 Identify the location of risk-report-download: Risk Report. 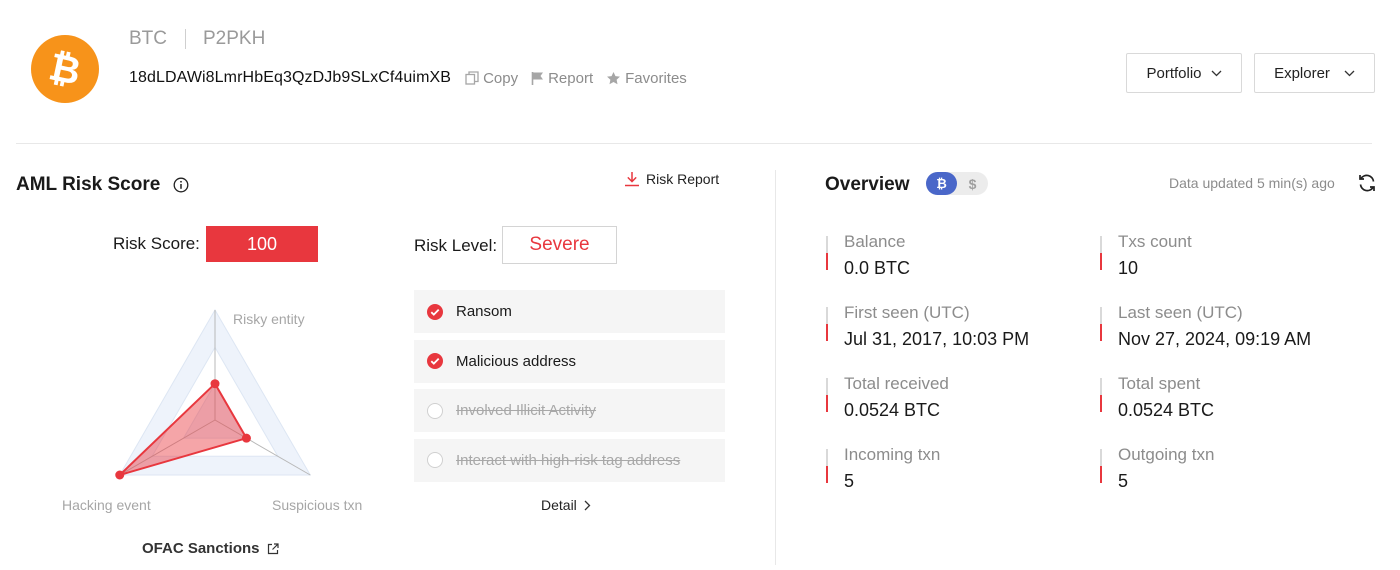
(671, 179).